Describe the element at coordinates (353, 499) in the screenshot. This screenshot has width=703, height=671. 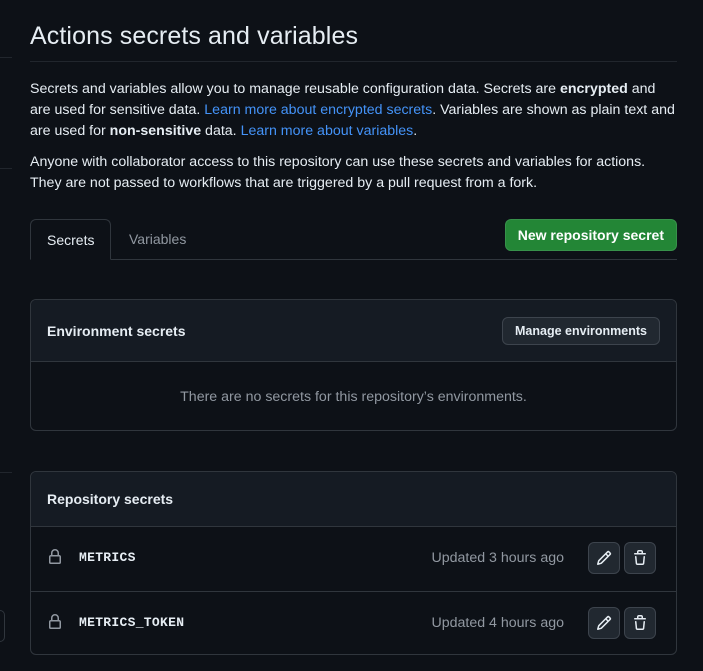
I see `repository-secrets-header: Repository secrets` at that location.